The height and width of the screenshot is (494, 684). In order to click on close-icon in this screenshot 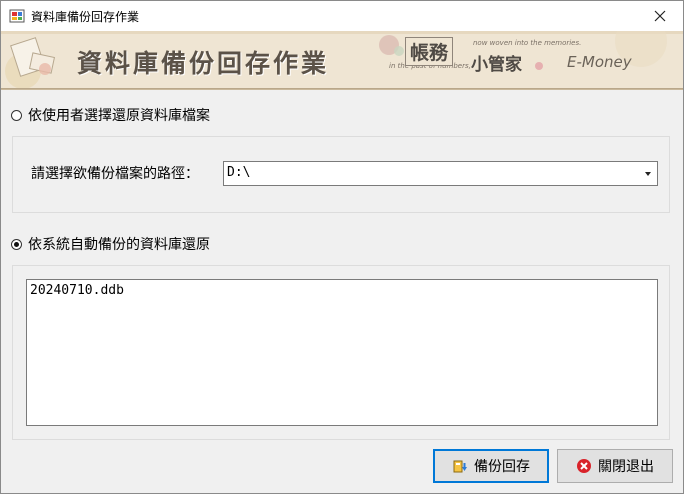, I will do `click(660, 16)`.